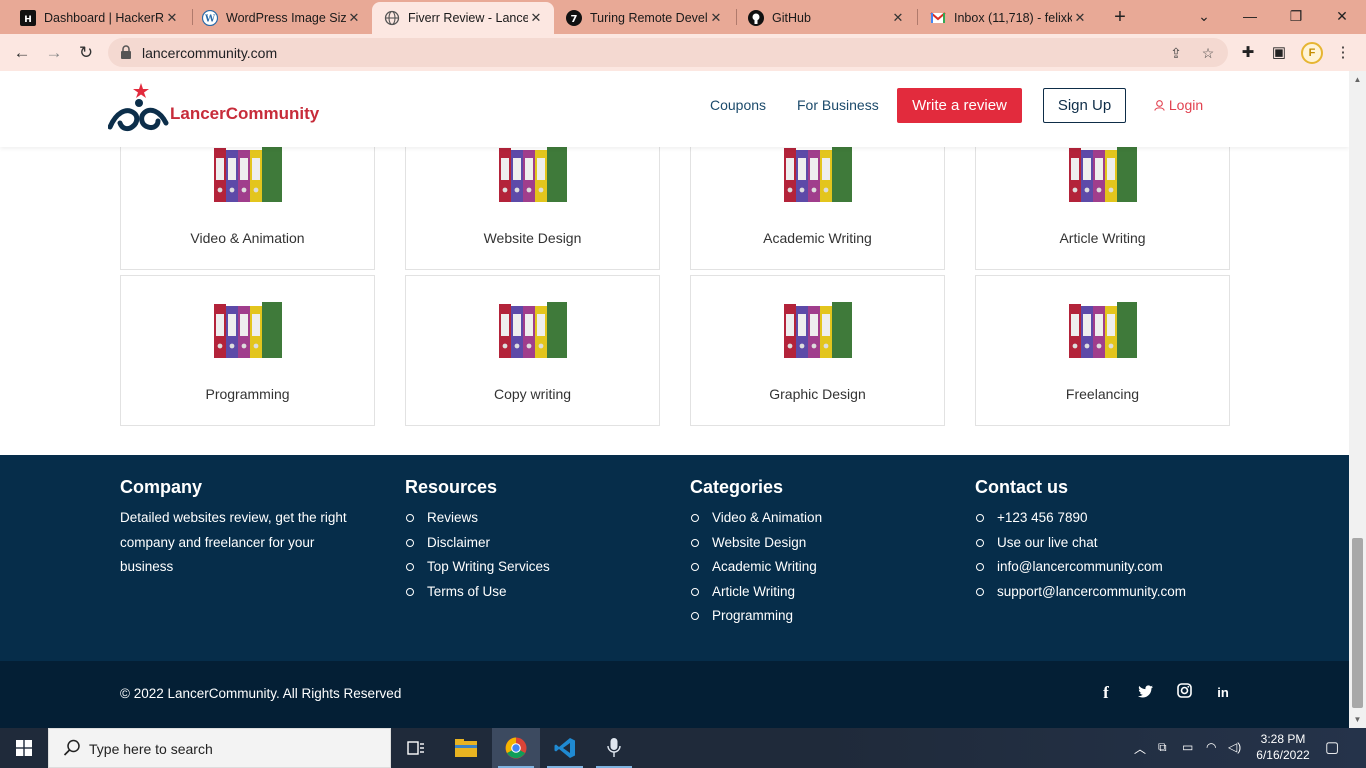 This screenshot has height=768, width=1366. What do you see at coordinates (535, 543) in the screenshot?
I see `footer-link: Disclaimer` at bounding box center [535, 543].